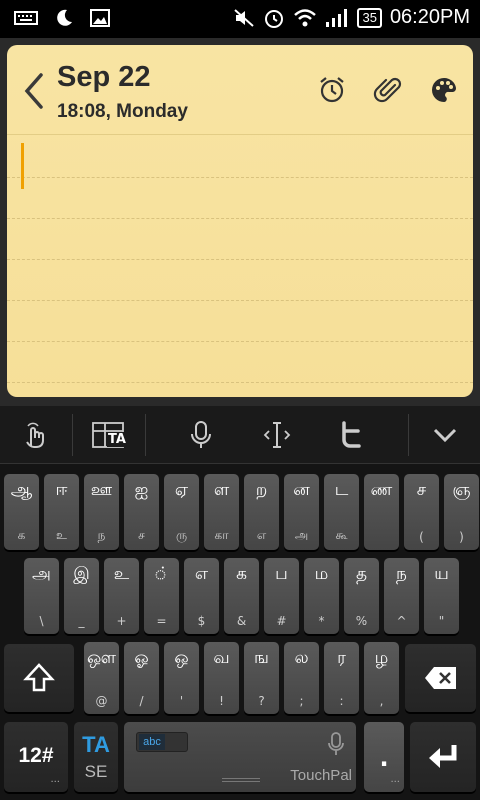  I want to click on letter-key: ் =, so click(161, 596).